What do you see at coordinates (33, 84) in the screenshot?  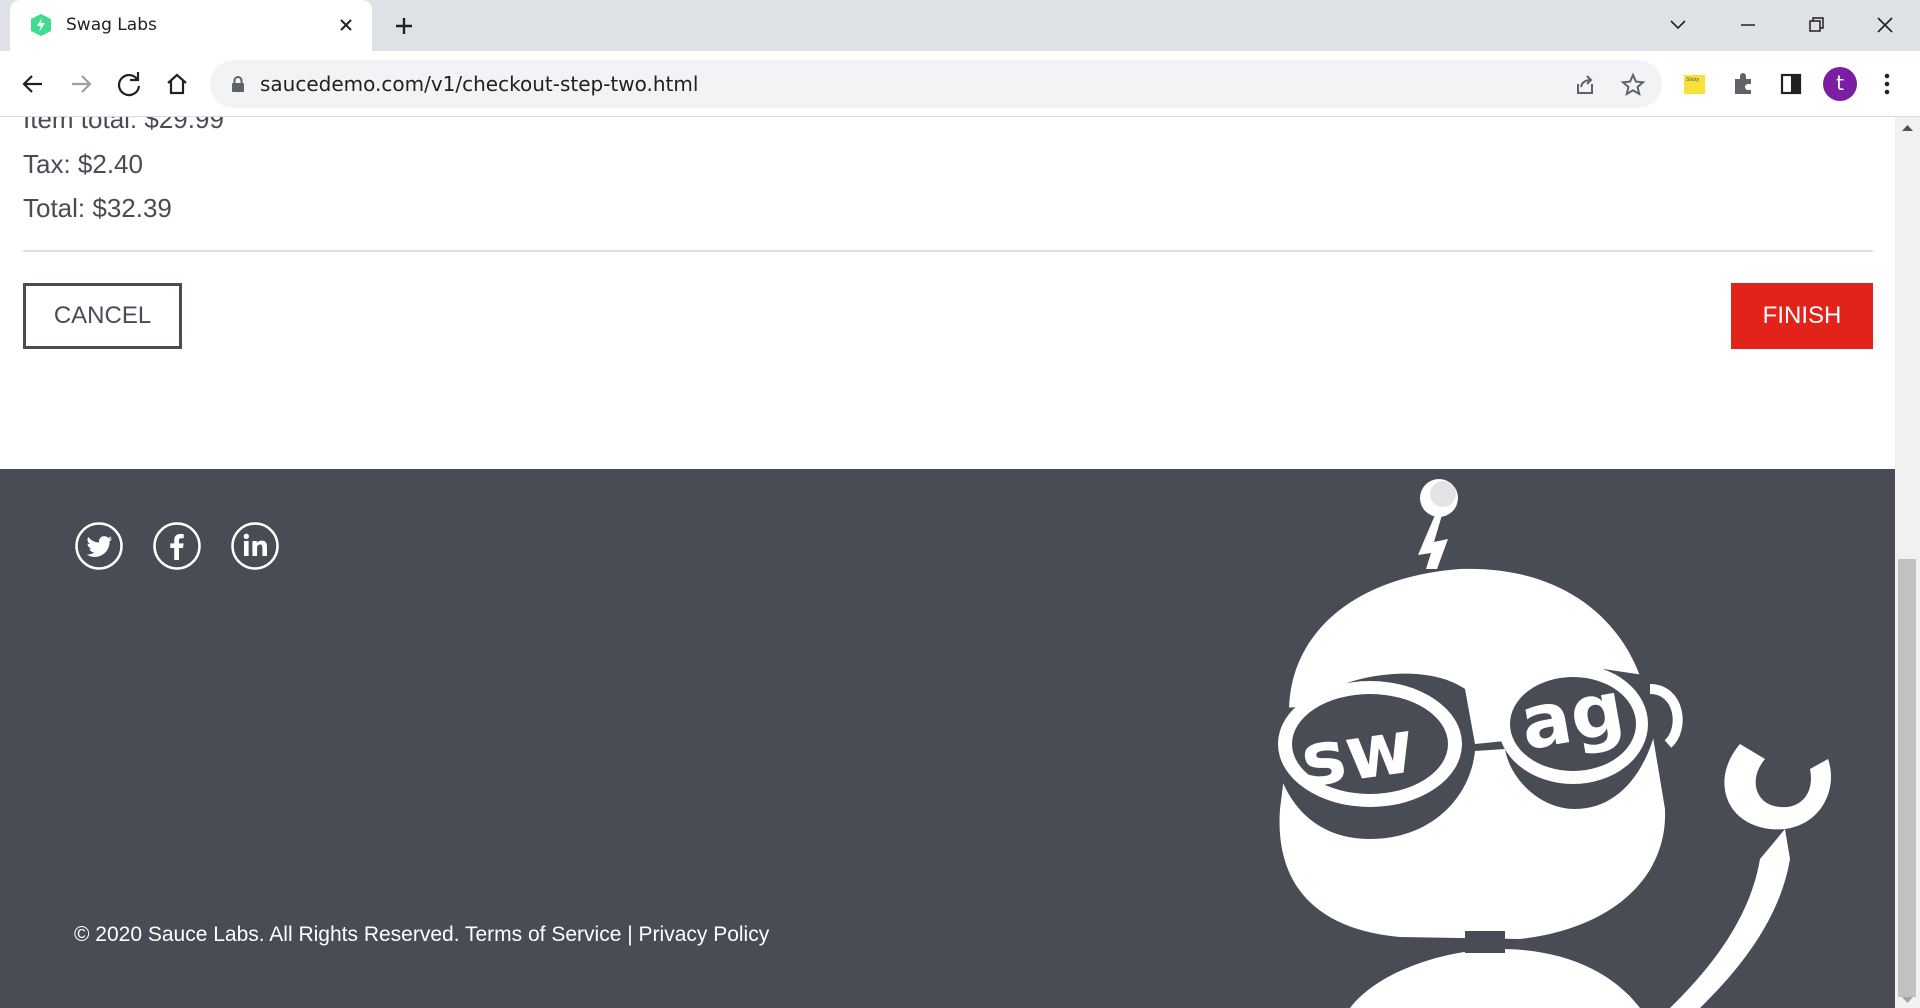 I see `back-arrow-icon` at bounding box center [33, 84].